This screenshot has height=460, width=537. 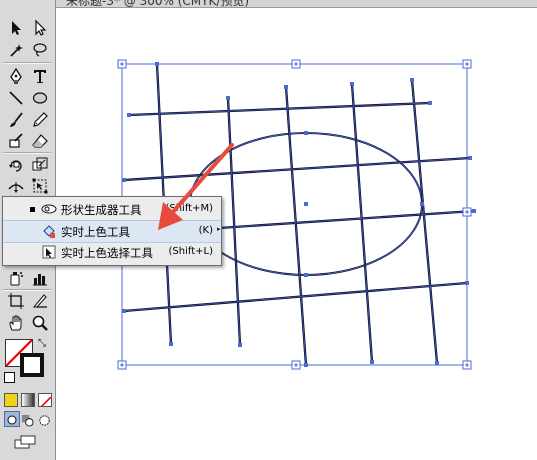 What do you see at coordinates (45, 400) in the screenshot?
I see `none-mode-icon` at bounding box center [45, 400].